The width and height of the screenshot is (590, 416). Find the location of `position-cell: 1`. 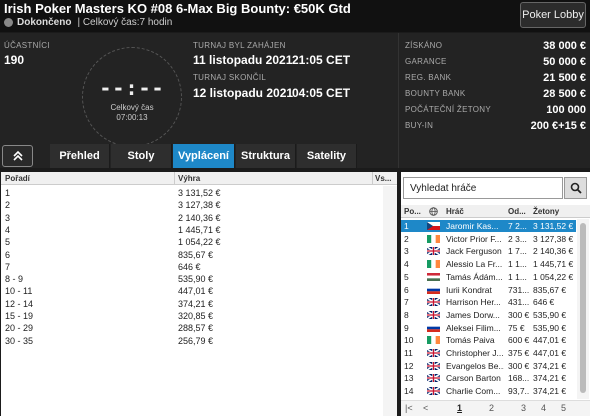

position-cell: 1 is located at coordinates (406, 226).